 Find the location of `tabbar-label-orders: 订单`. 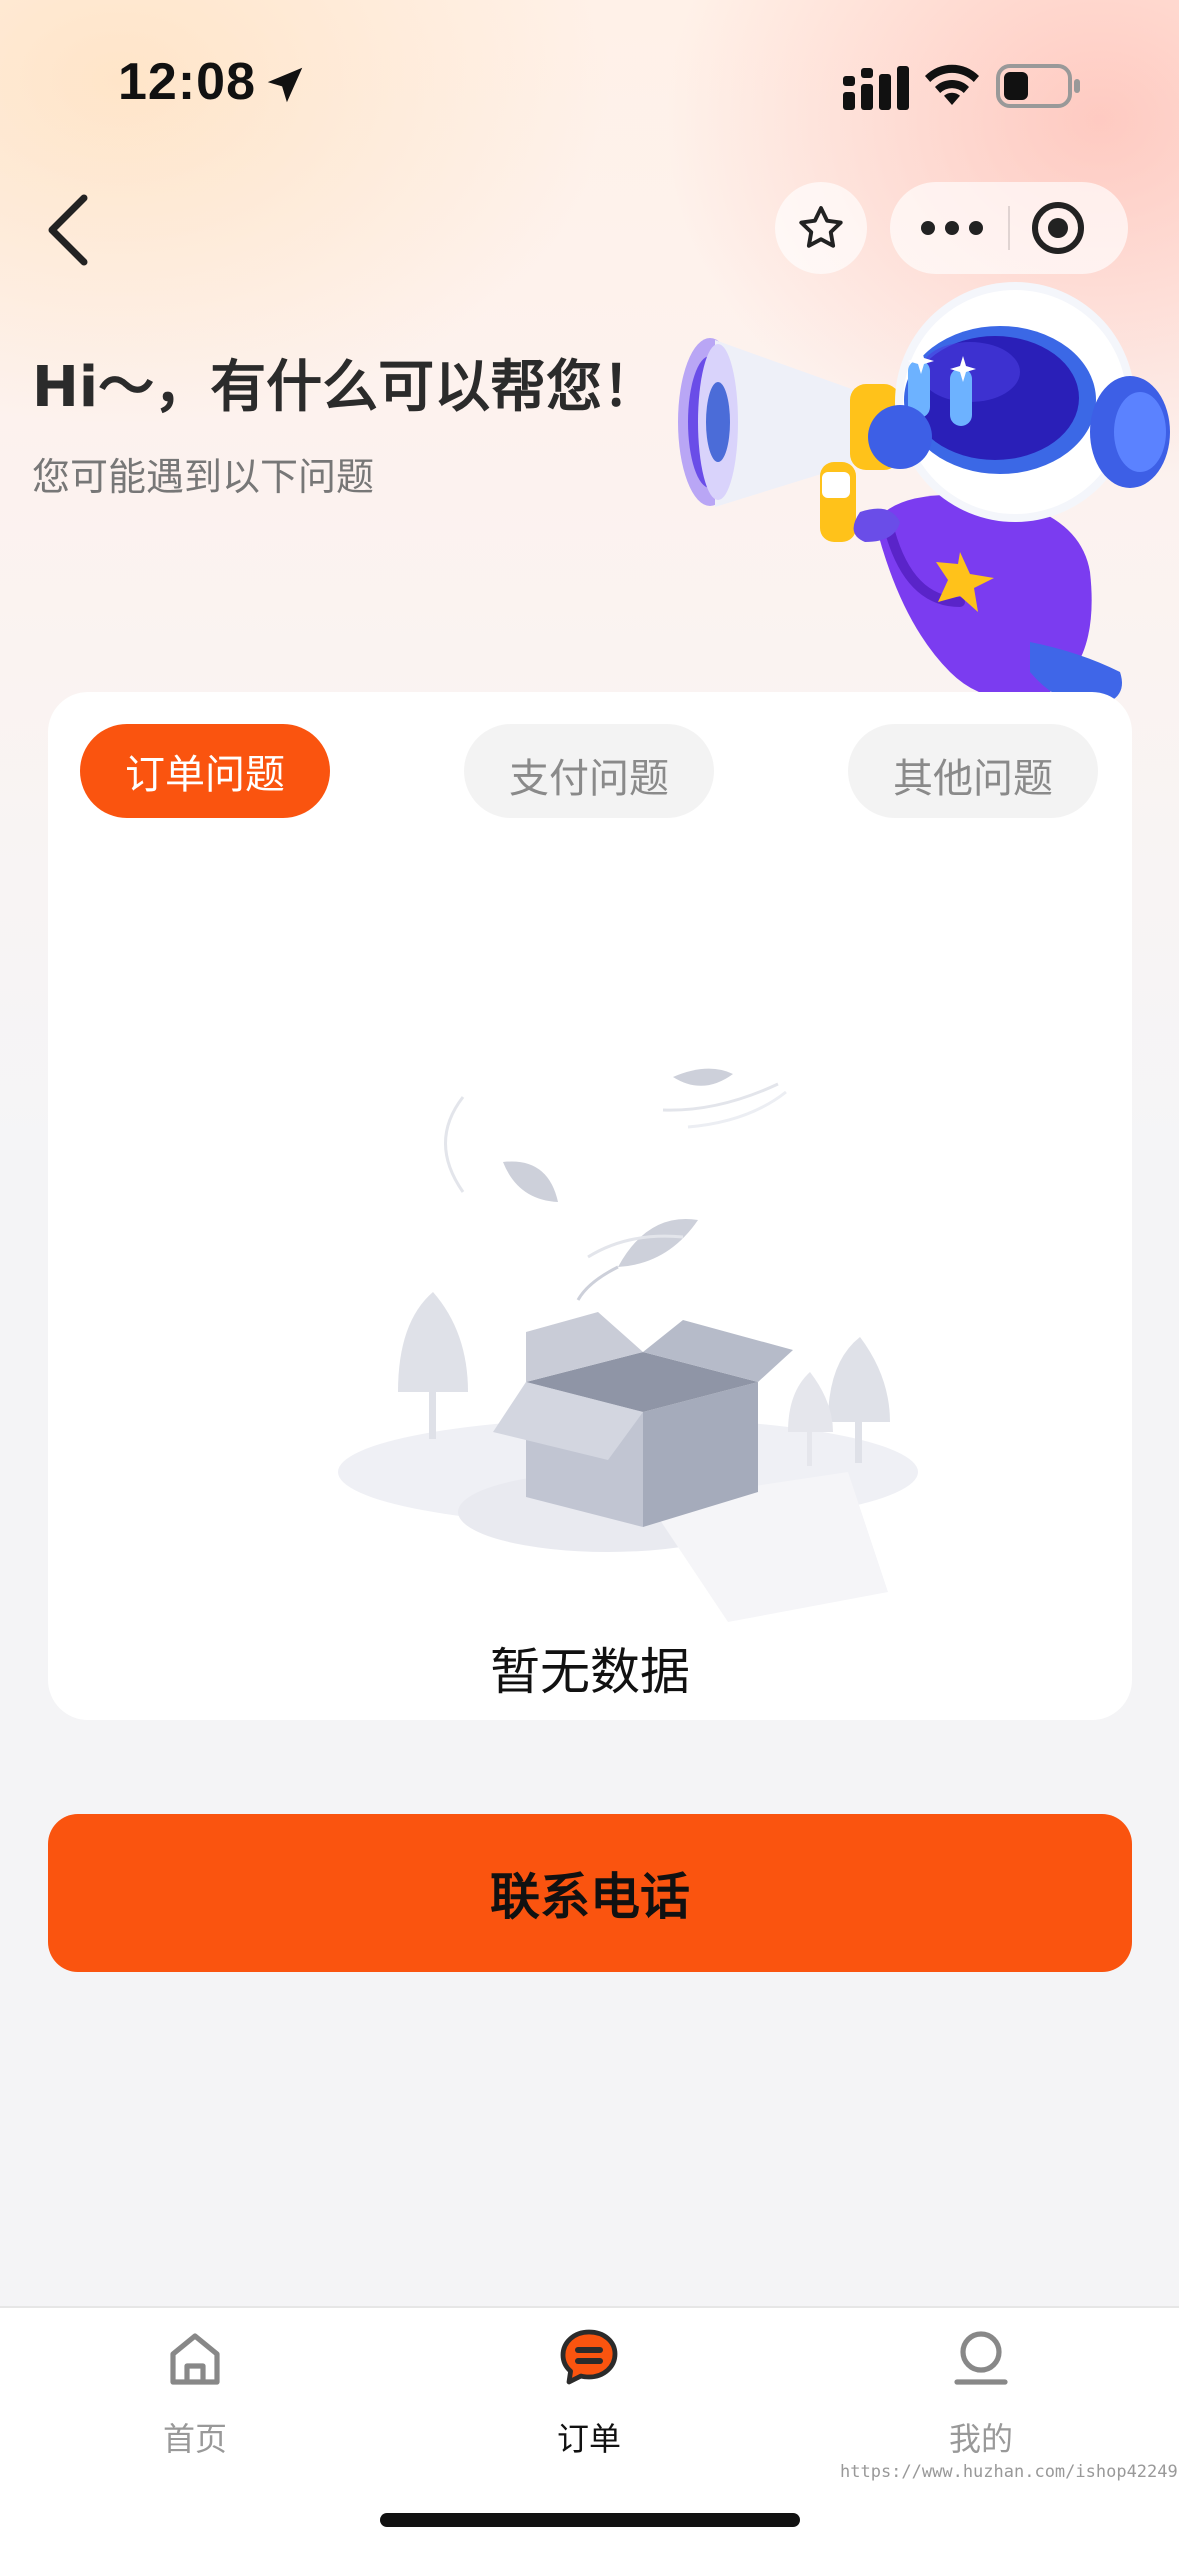

tabbar-label-orders: 订单 is located at coordinates (588, 2439).